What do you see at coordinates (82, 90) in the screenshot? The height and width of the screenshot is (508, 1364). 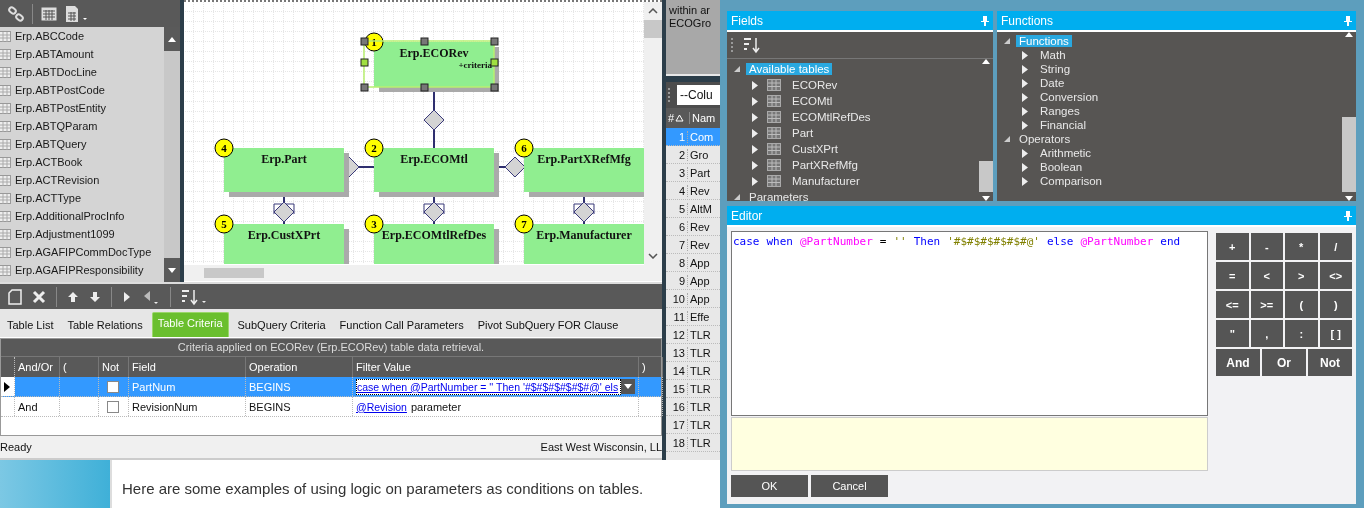 I see `table-list-item: Erp.ABTPostCode` at bounding box center [82, 90].